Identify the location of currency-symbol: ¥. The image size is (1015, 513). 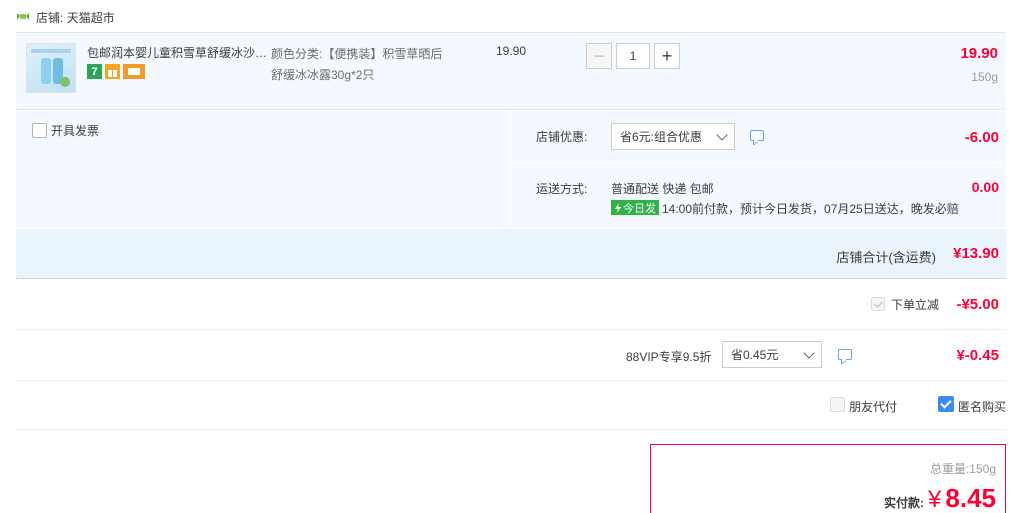
(935, 499).